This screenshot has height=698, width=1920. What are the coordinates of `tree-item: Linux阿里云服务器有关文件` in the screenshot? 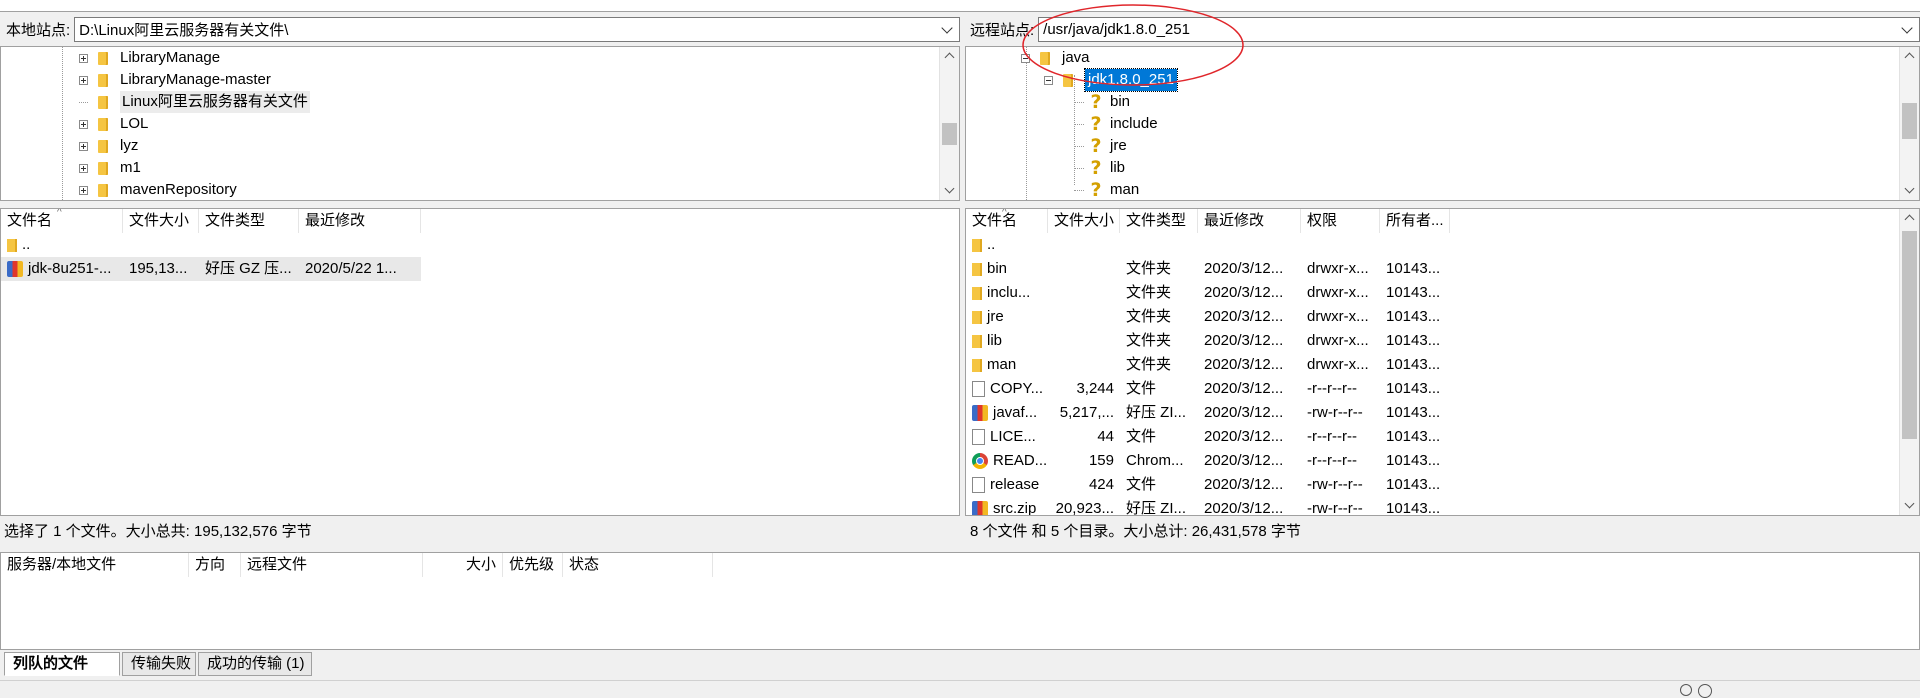 It's located at (194, 102).